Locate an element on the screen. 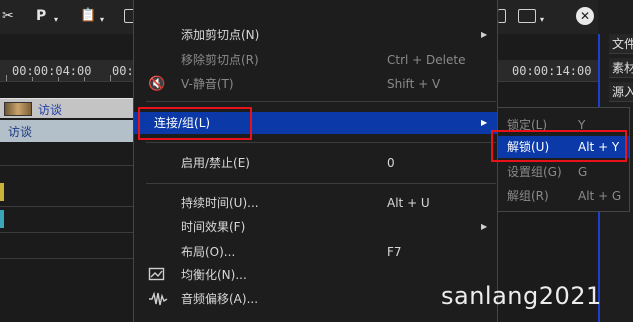 This screenshot has height=322, width=633. cut-icon: ✂ is located at coordinates (8, 16).